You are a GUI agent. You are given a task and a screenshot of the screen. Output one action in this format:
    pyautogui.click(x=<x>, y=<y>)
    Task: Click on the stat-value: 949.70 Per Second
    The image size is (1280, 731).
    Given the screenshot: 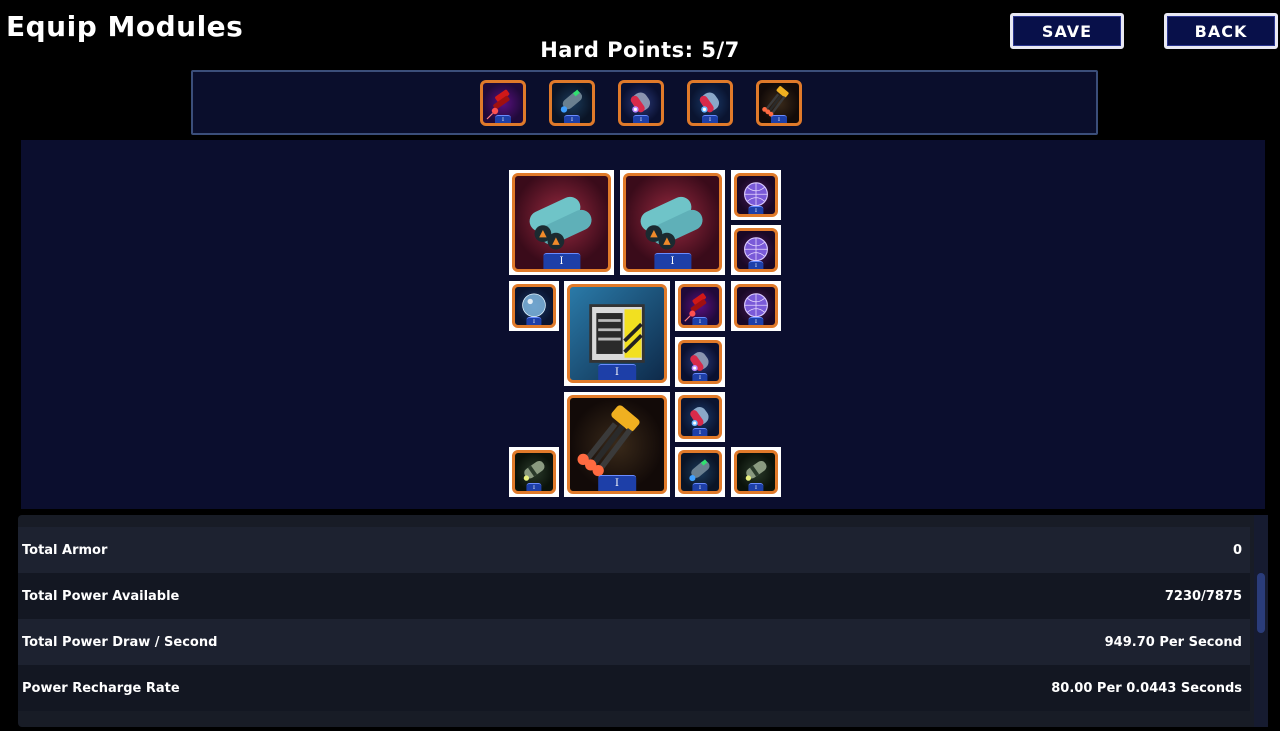 What is the action you would take?
    pyautogui.click(x=1173, y=642)
    